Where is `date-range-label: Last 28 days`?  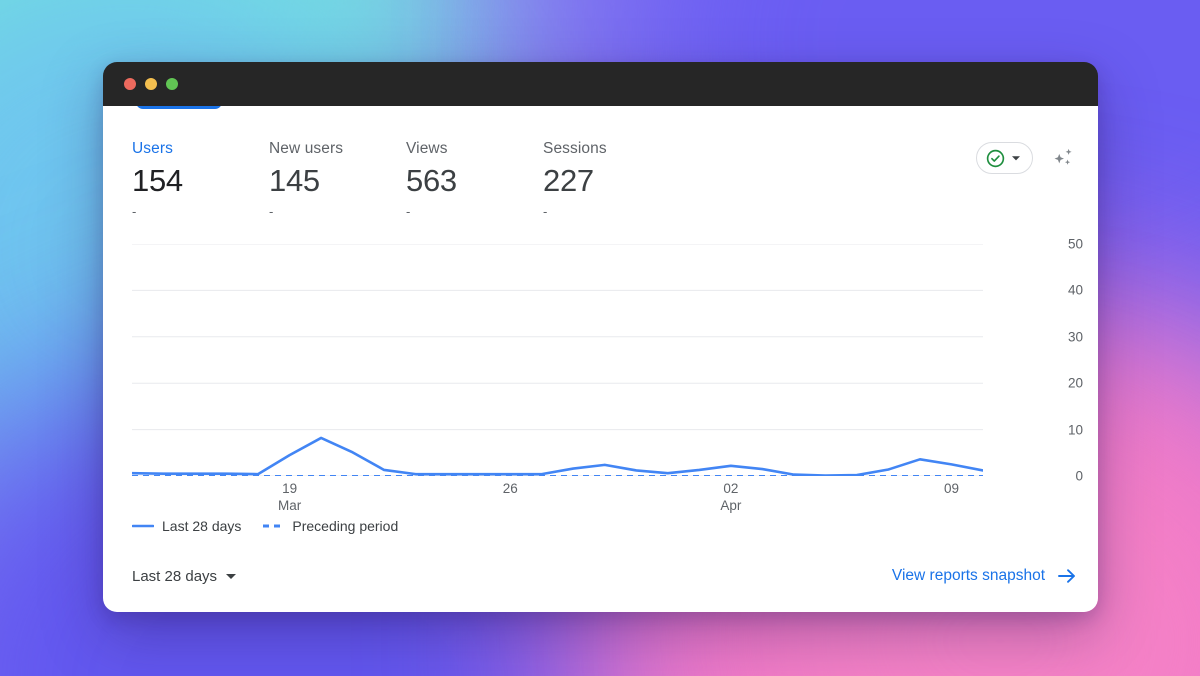
date-range-label: Last 28 days is located at coordinates (175, 576).